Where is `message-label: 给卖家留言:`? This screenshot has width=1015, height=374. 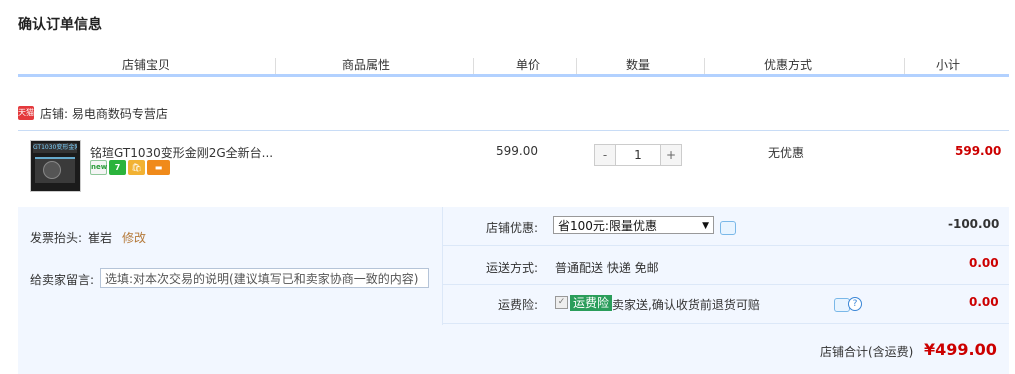
message-label: 给卖家留言: is located at coordinates (62, 280).